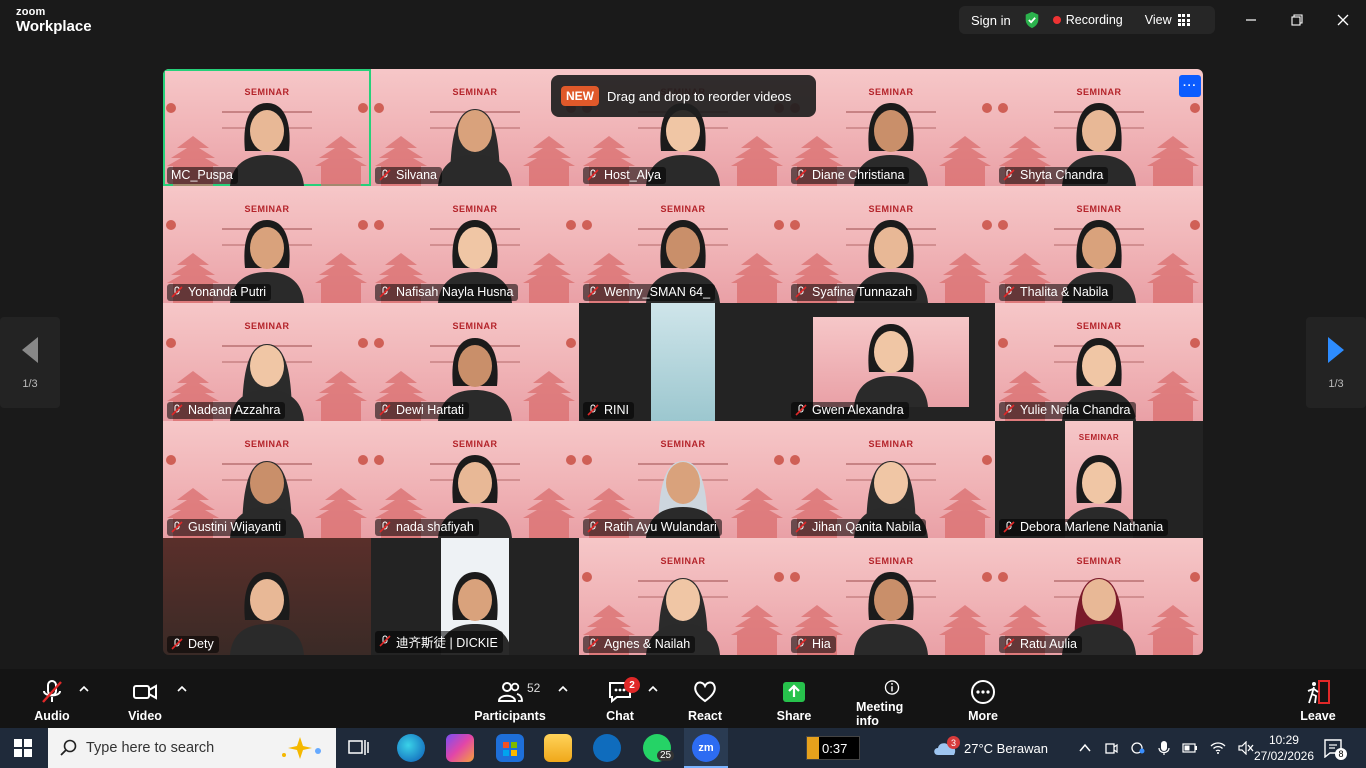  What do you see at coordinates (983, 698) in the screenshot?
I see `more-button: More` at bounding box center [983, 698].